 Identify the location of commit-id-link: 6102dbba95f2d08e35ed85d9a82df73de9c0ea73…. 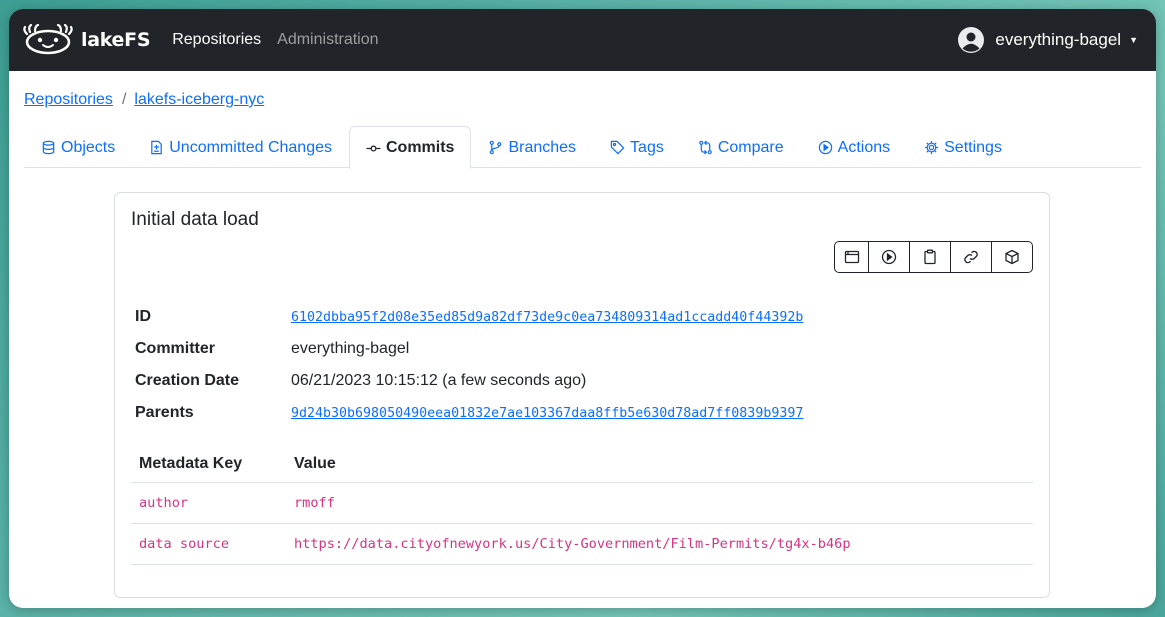
(547, 317).